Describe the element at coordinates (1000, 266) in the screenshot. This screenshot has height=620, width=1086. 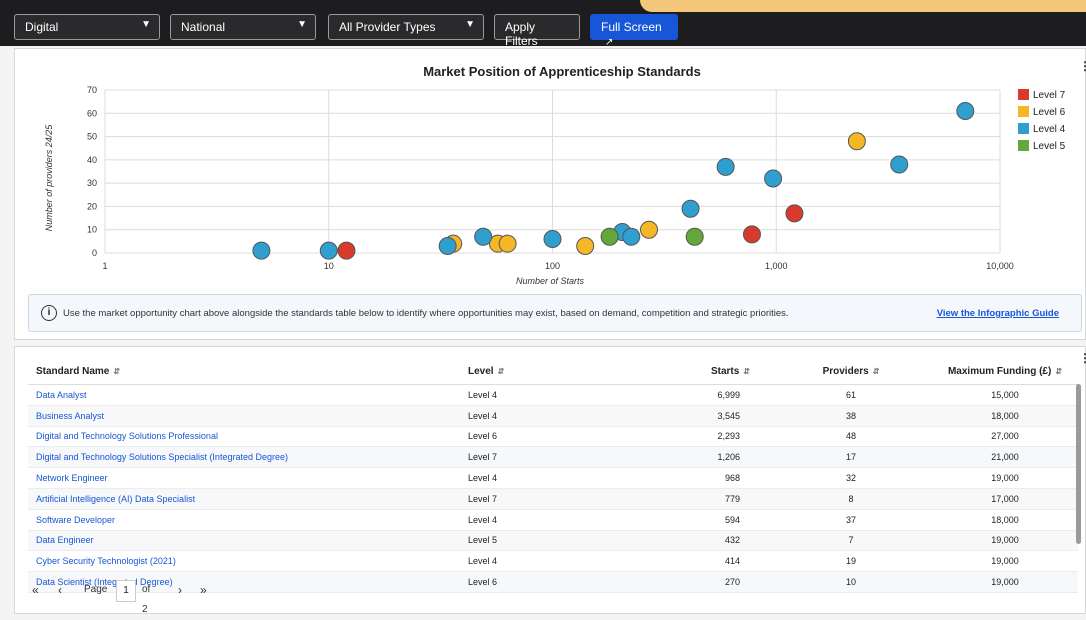
I see `x-tick-label: 10,000` at that location.